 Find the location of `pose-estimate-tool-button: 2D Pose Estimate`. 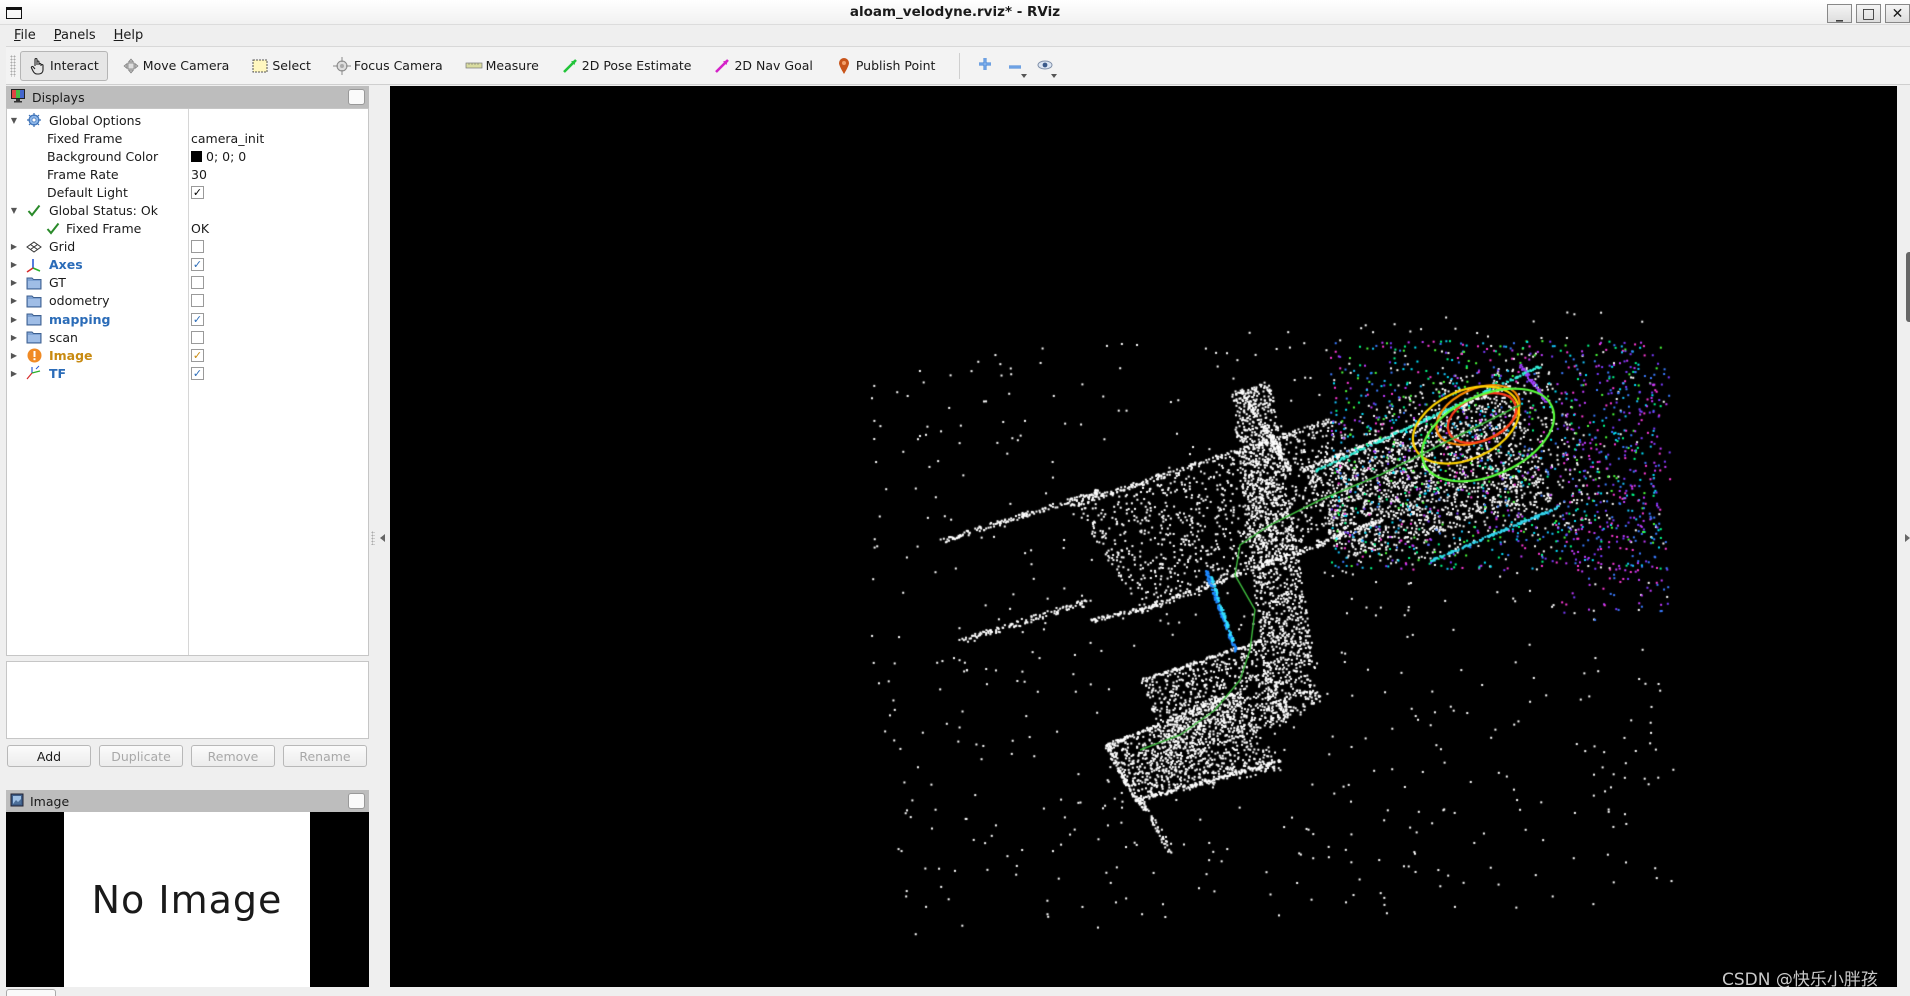

pose-estimate-tool-button: 2D Pose Estimate is located at coordinates (626, 66).